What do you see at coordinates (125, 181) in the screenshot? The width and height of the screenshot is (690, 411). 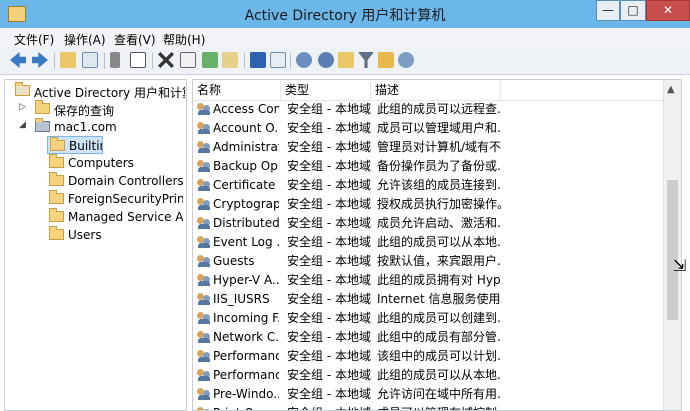 I see `tree-item-label: Domain Controllers` at bounding box center [125, 181].